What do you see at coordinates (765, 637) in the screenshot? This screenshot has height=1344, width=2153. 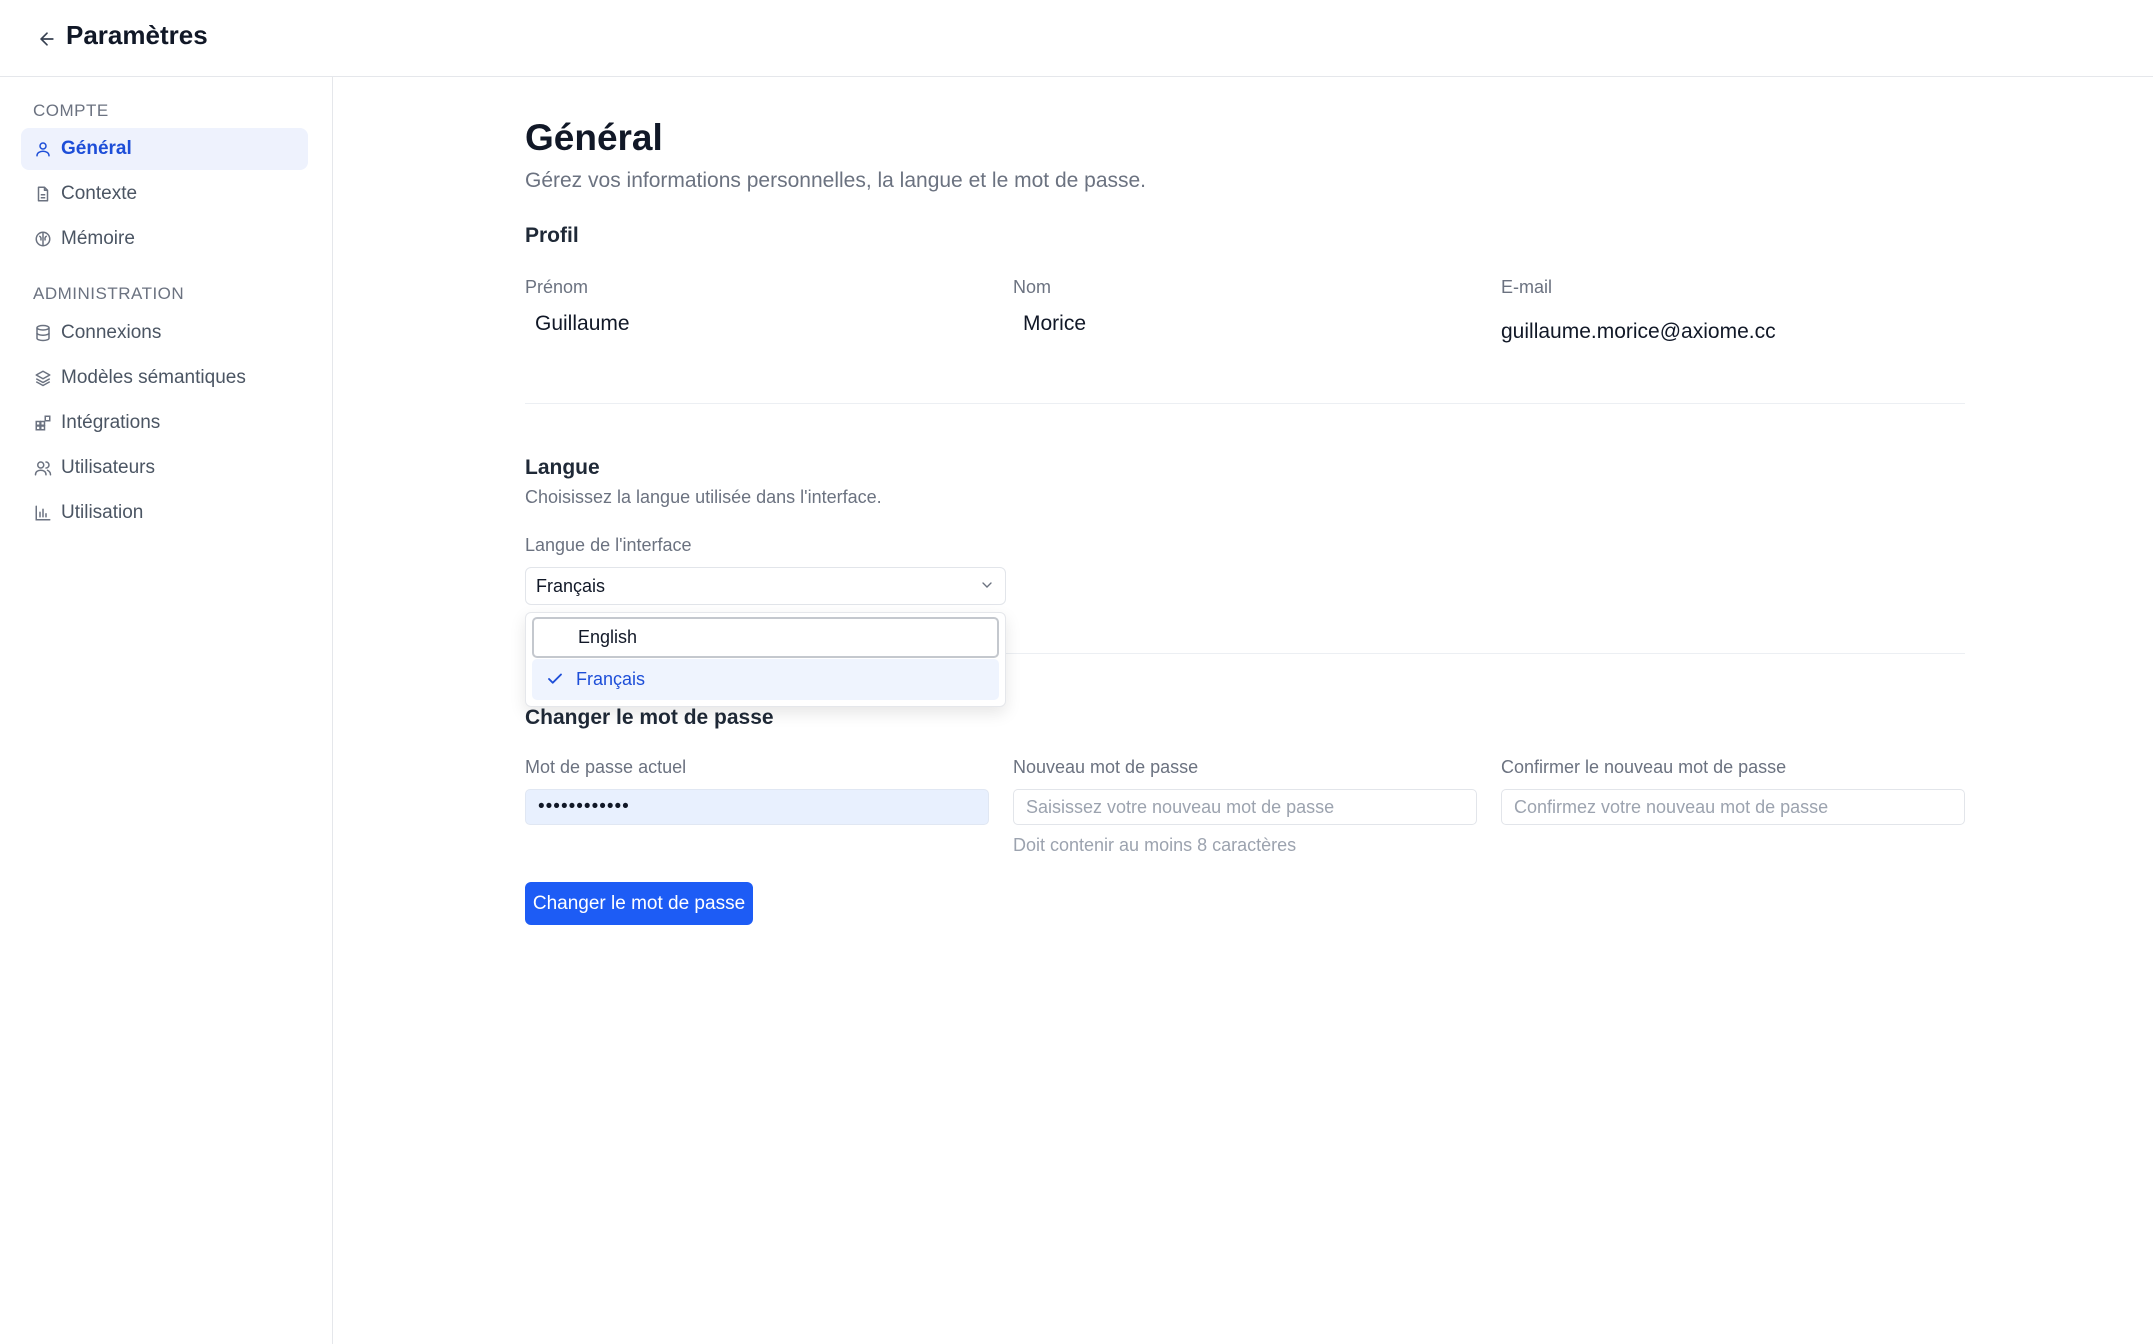 I see `language-option-english: English` at bounding box center [765, 637].